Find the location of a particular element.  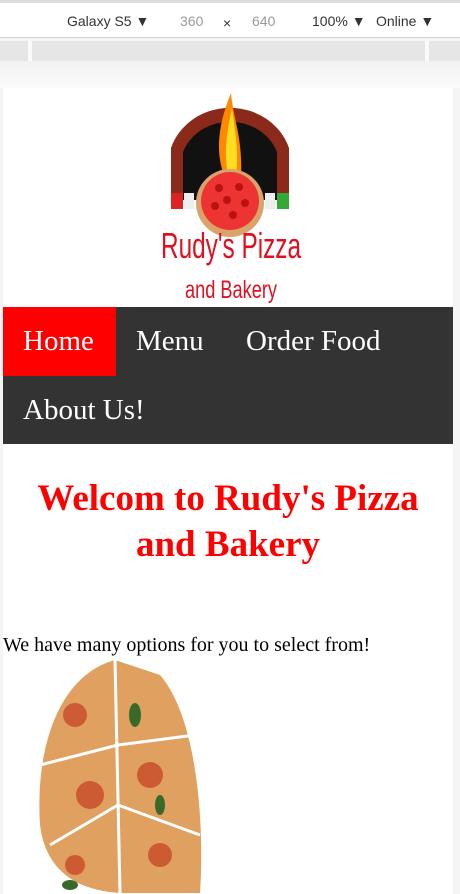

main-nav: Home Menu Order Food About Us! is located at coordinates (228, 375).